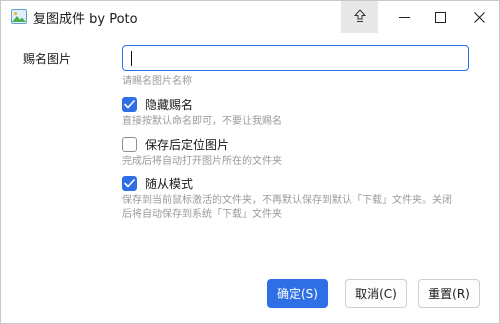 The width and height of the screenshot is (500, 324). What do you see at coordinates (202, 214) in the screenshot?
I see `follow-mode-hint-line-2: 后将自动保存到系统「下载」文件夹` at bounding box center [202, 214].